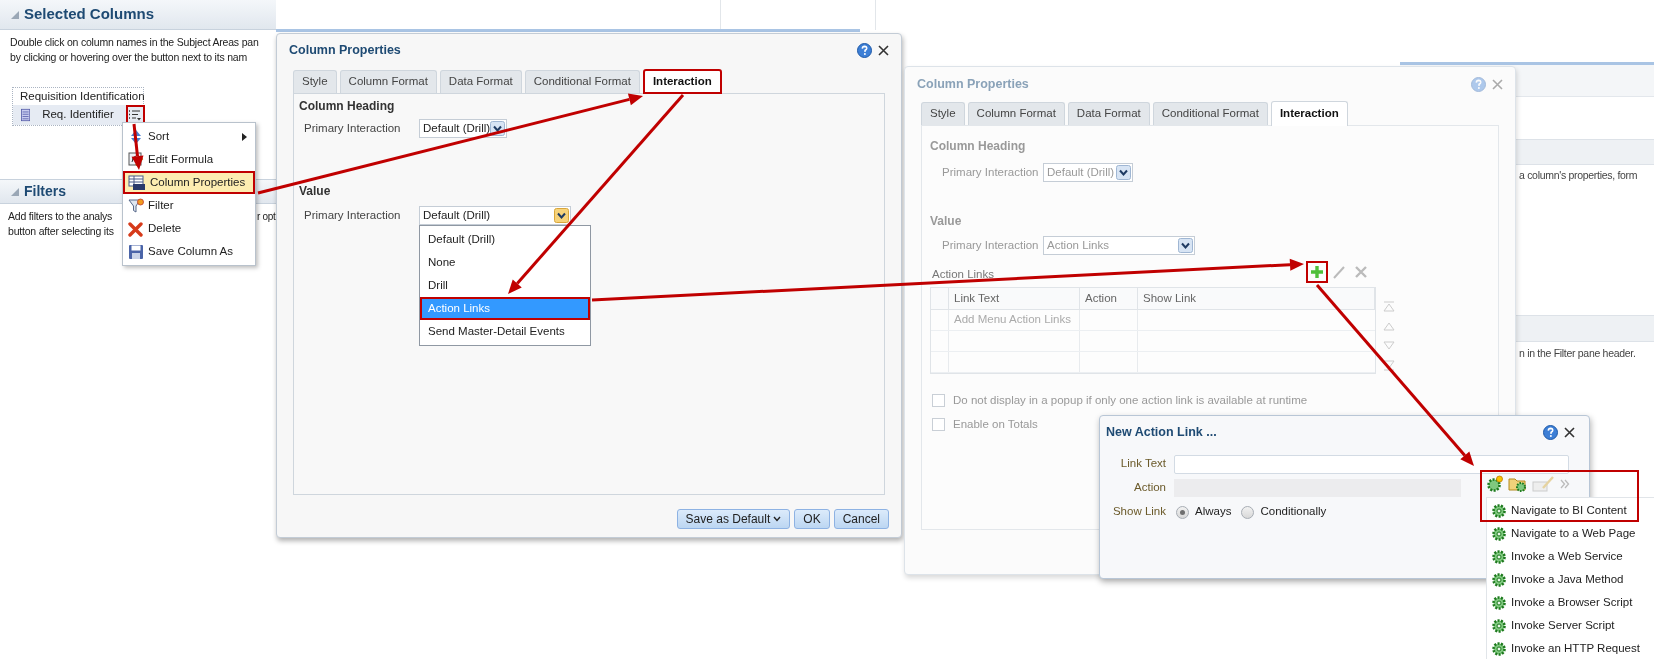 The image size is (1654, 659). Describe the element at coordinates (1339, 272) in the screenshot. I see `pencil-icon` at that location.